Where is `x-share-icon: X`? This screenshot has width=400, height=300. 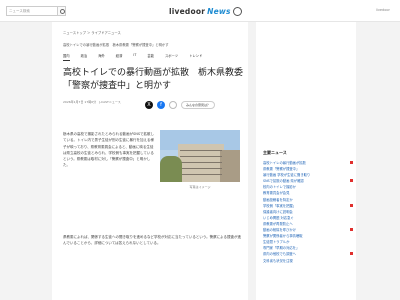
x-share-icon: X is located at coordinates (149, 105).